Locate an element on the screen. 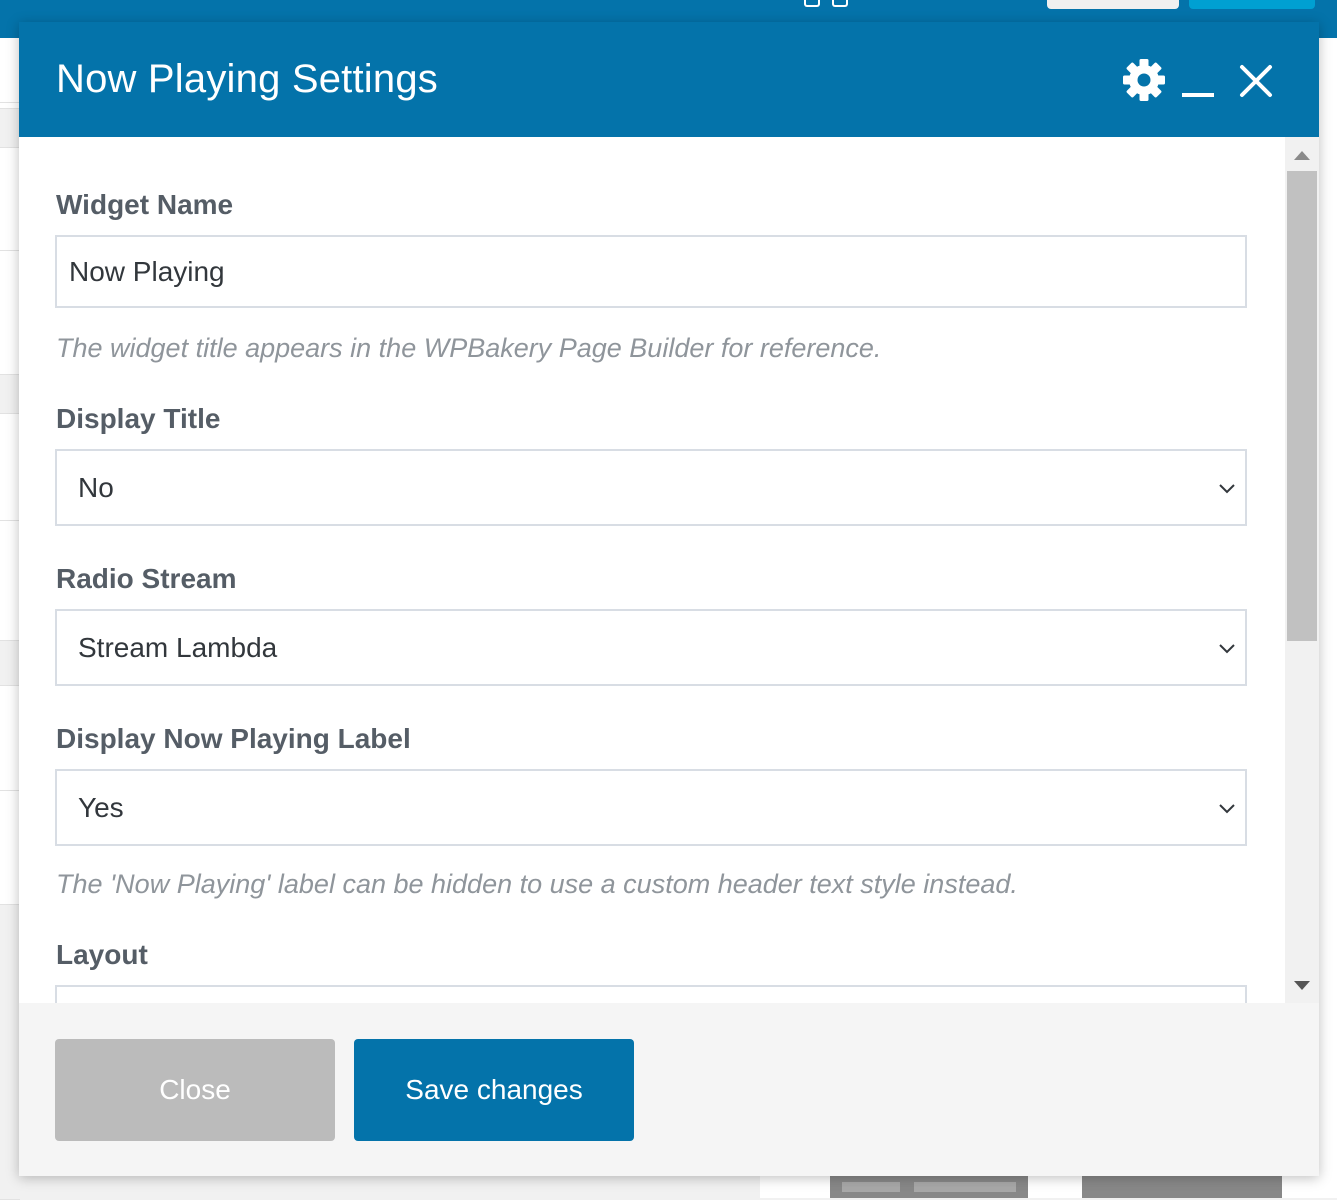 The image size is (1337, 1200). display-title-label: Display Title is located at coordinates (138, 418).